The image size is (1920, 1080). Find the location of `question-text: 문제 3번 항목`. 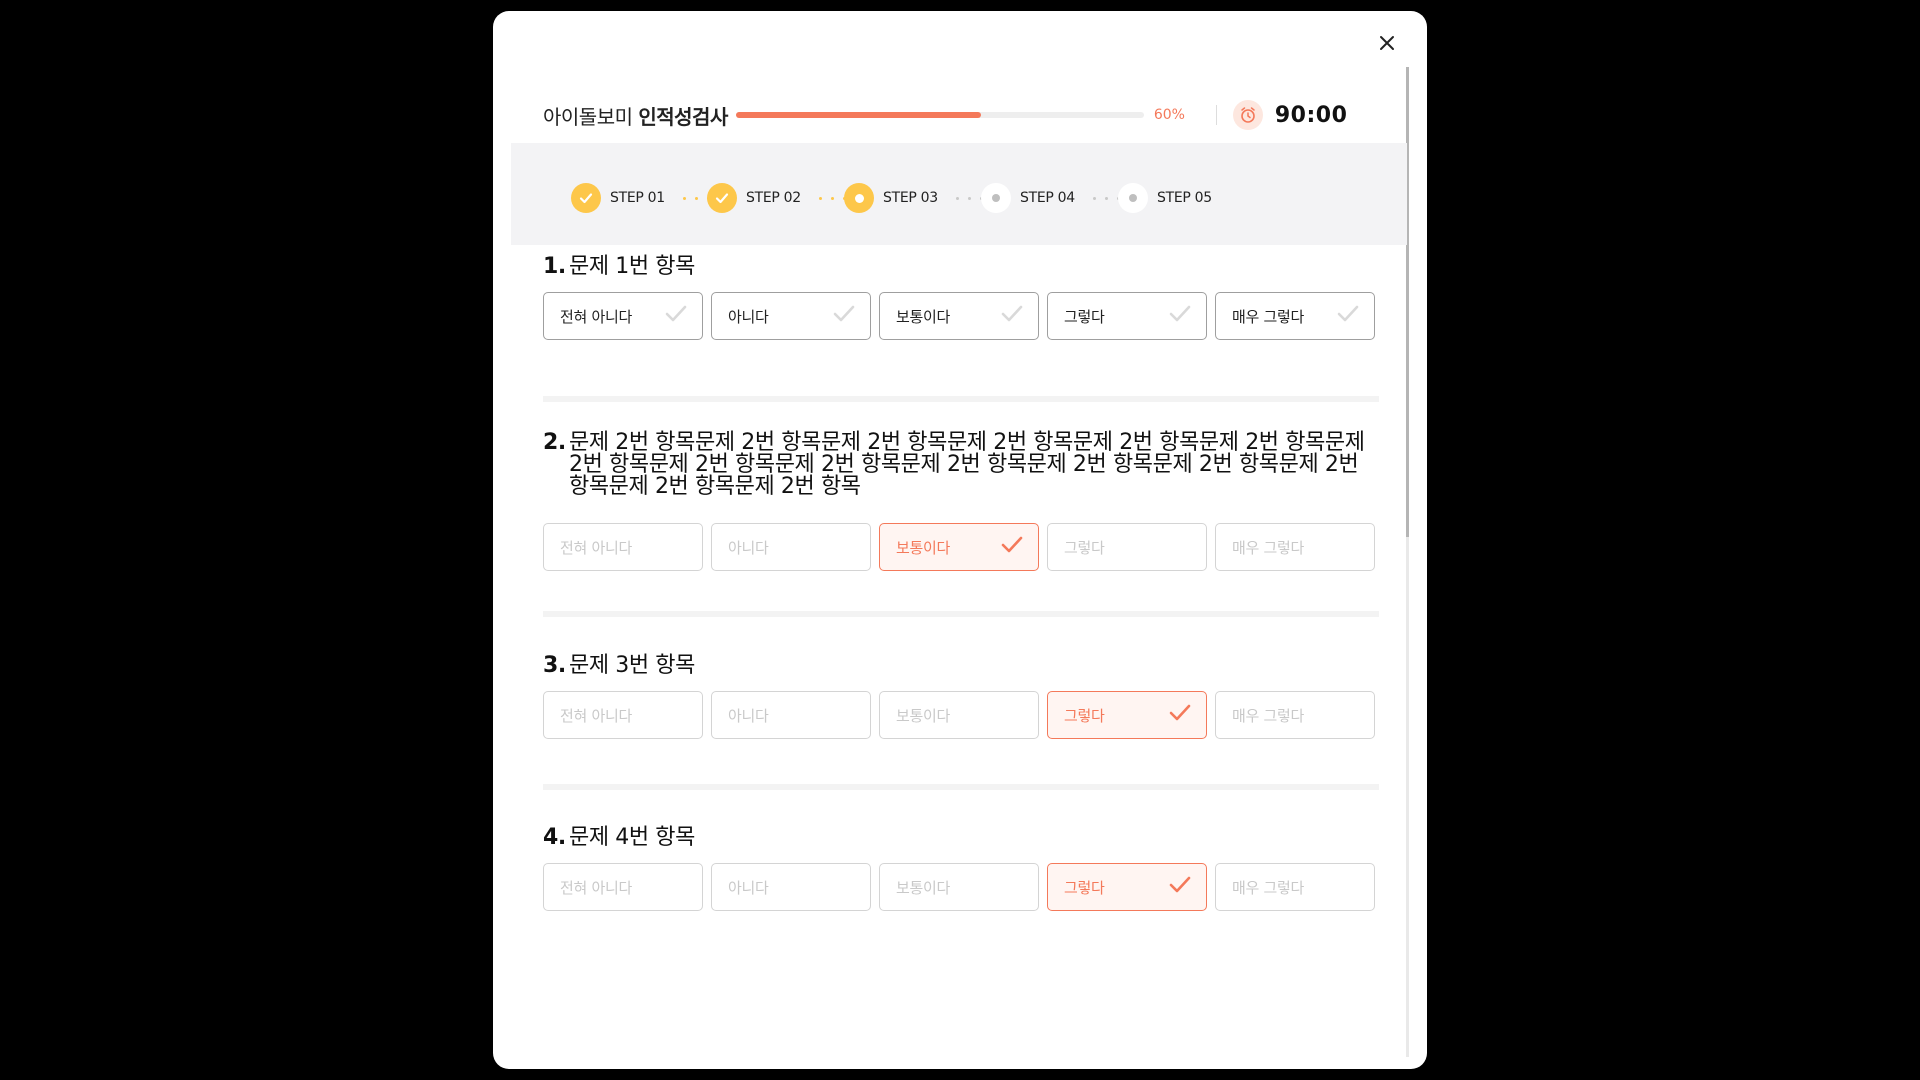

question-text: 문제 3번 항목 is located at coordinates (632, 665).